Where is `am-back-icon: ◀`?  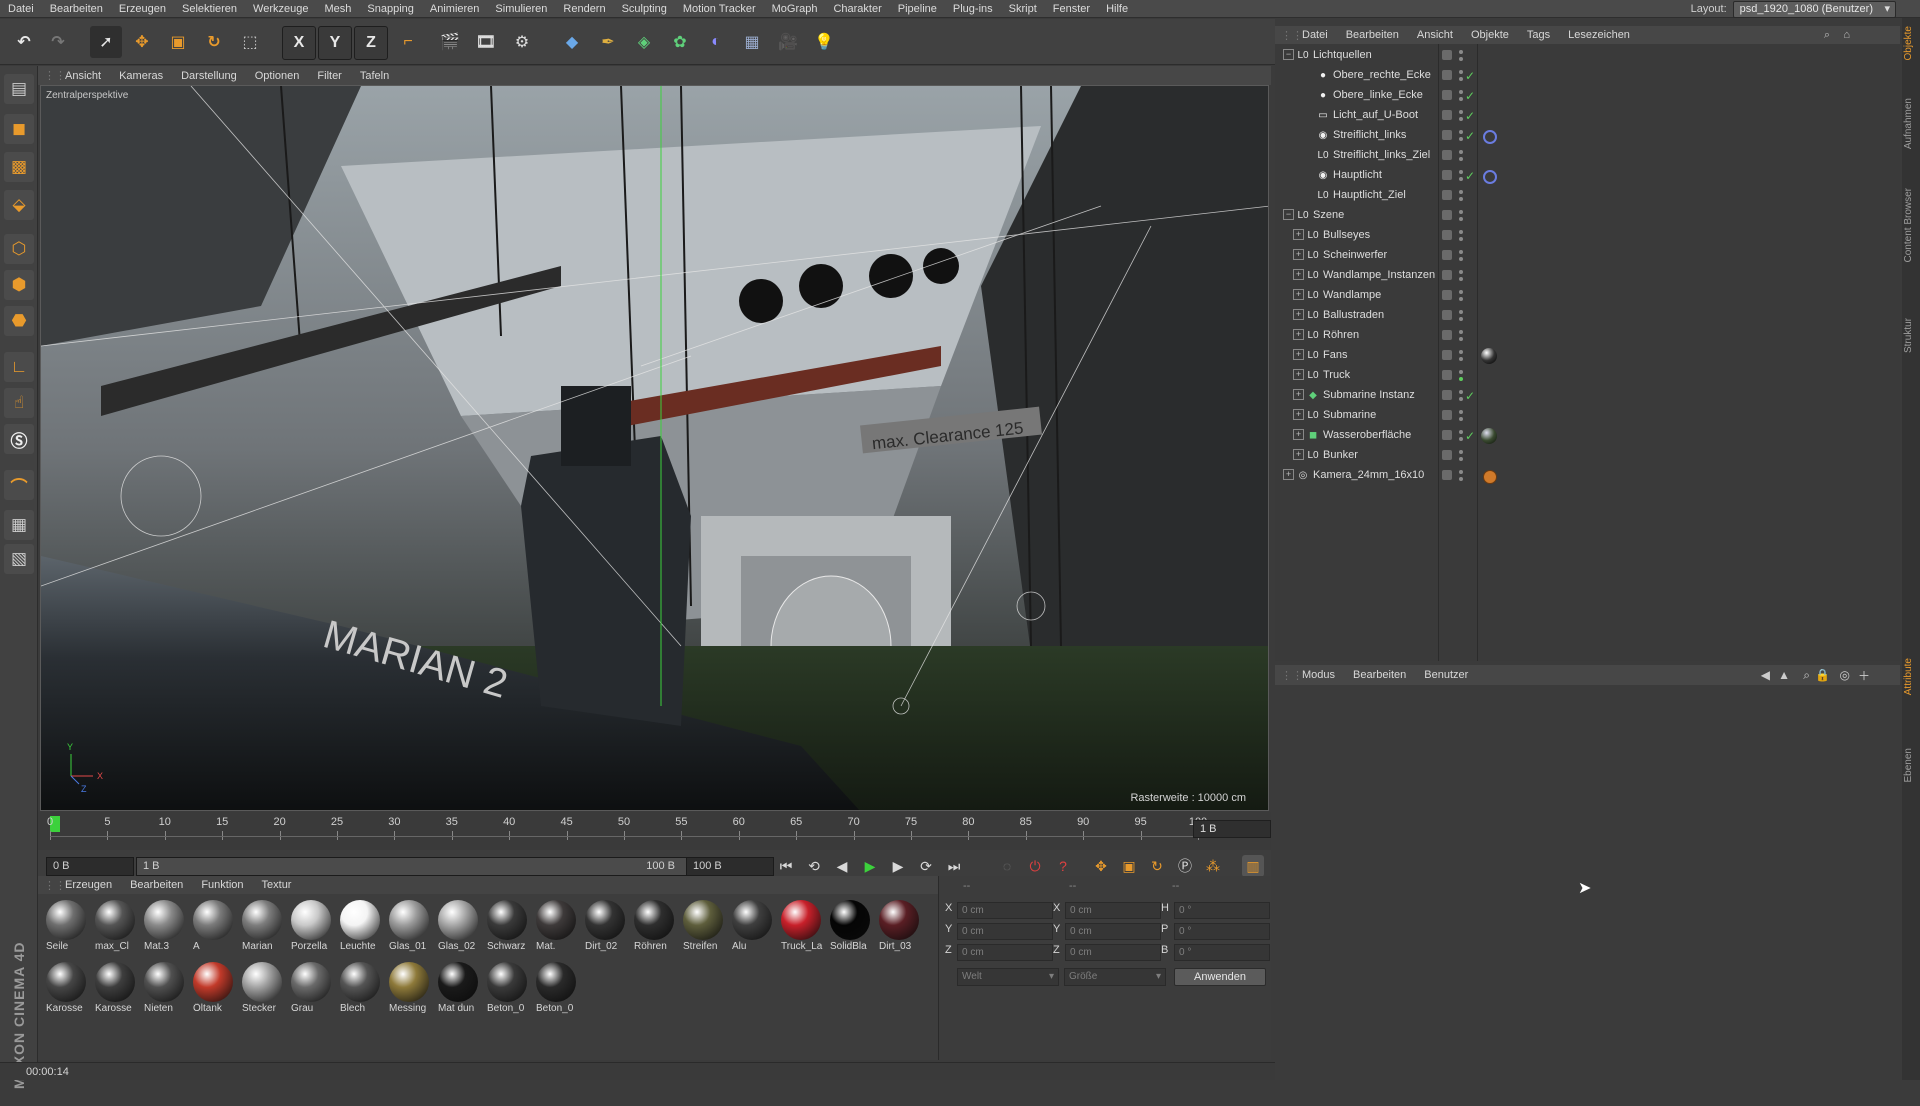
am-back-icon: ◀ is located at coordinates (1765, 675).